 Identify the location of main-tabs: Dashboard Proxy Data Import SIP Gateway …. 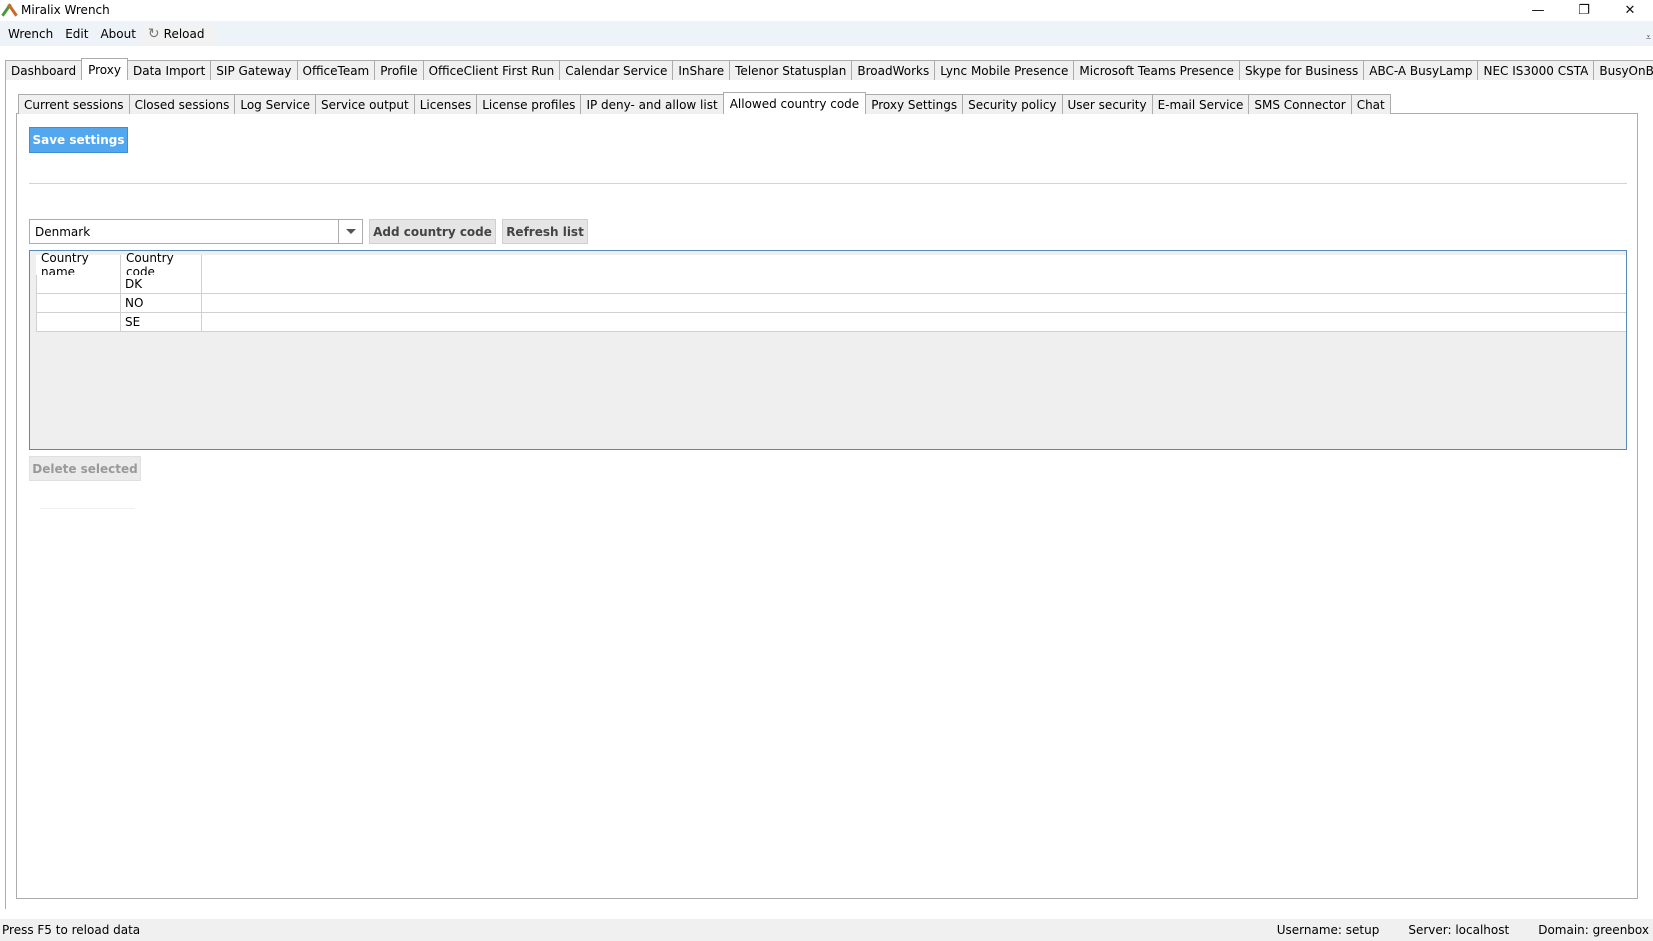
(829, 69).